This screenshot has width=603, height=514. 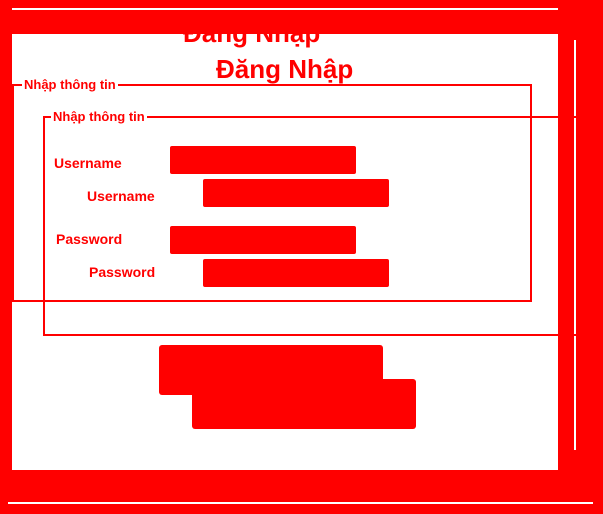 I want to click on password-label: Password, so click(x=89, y=239).